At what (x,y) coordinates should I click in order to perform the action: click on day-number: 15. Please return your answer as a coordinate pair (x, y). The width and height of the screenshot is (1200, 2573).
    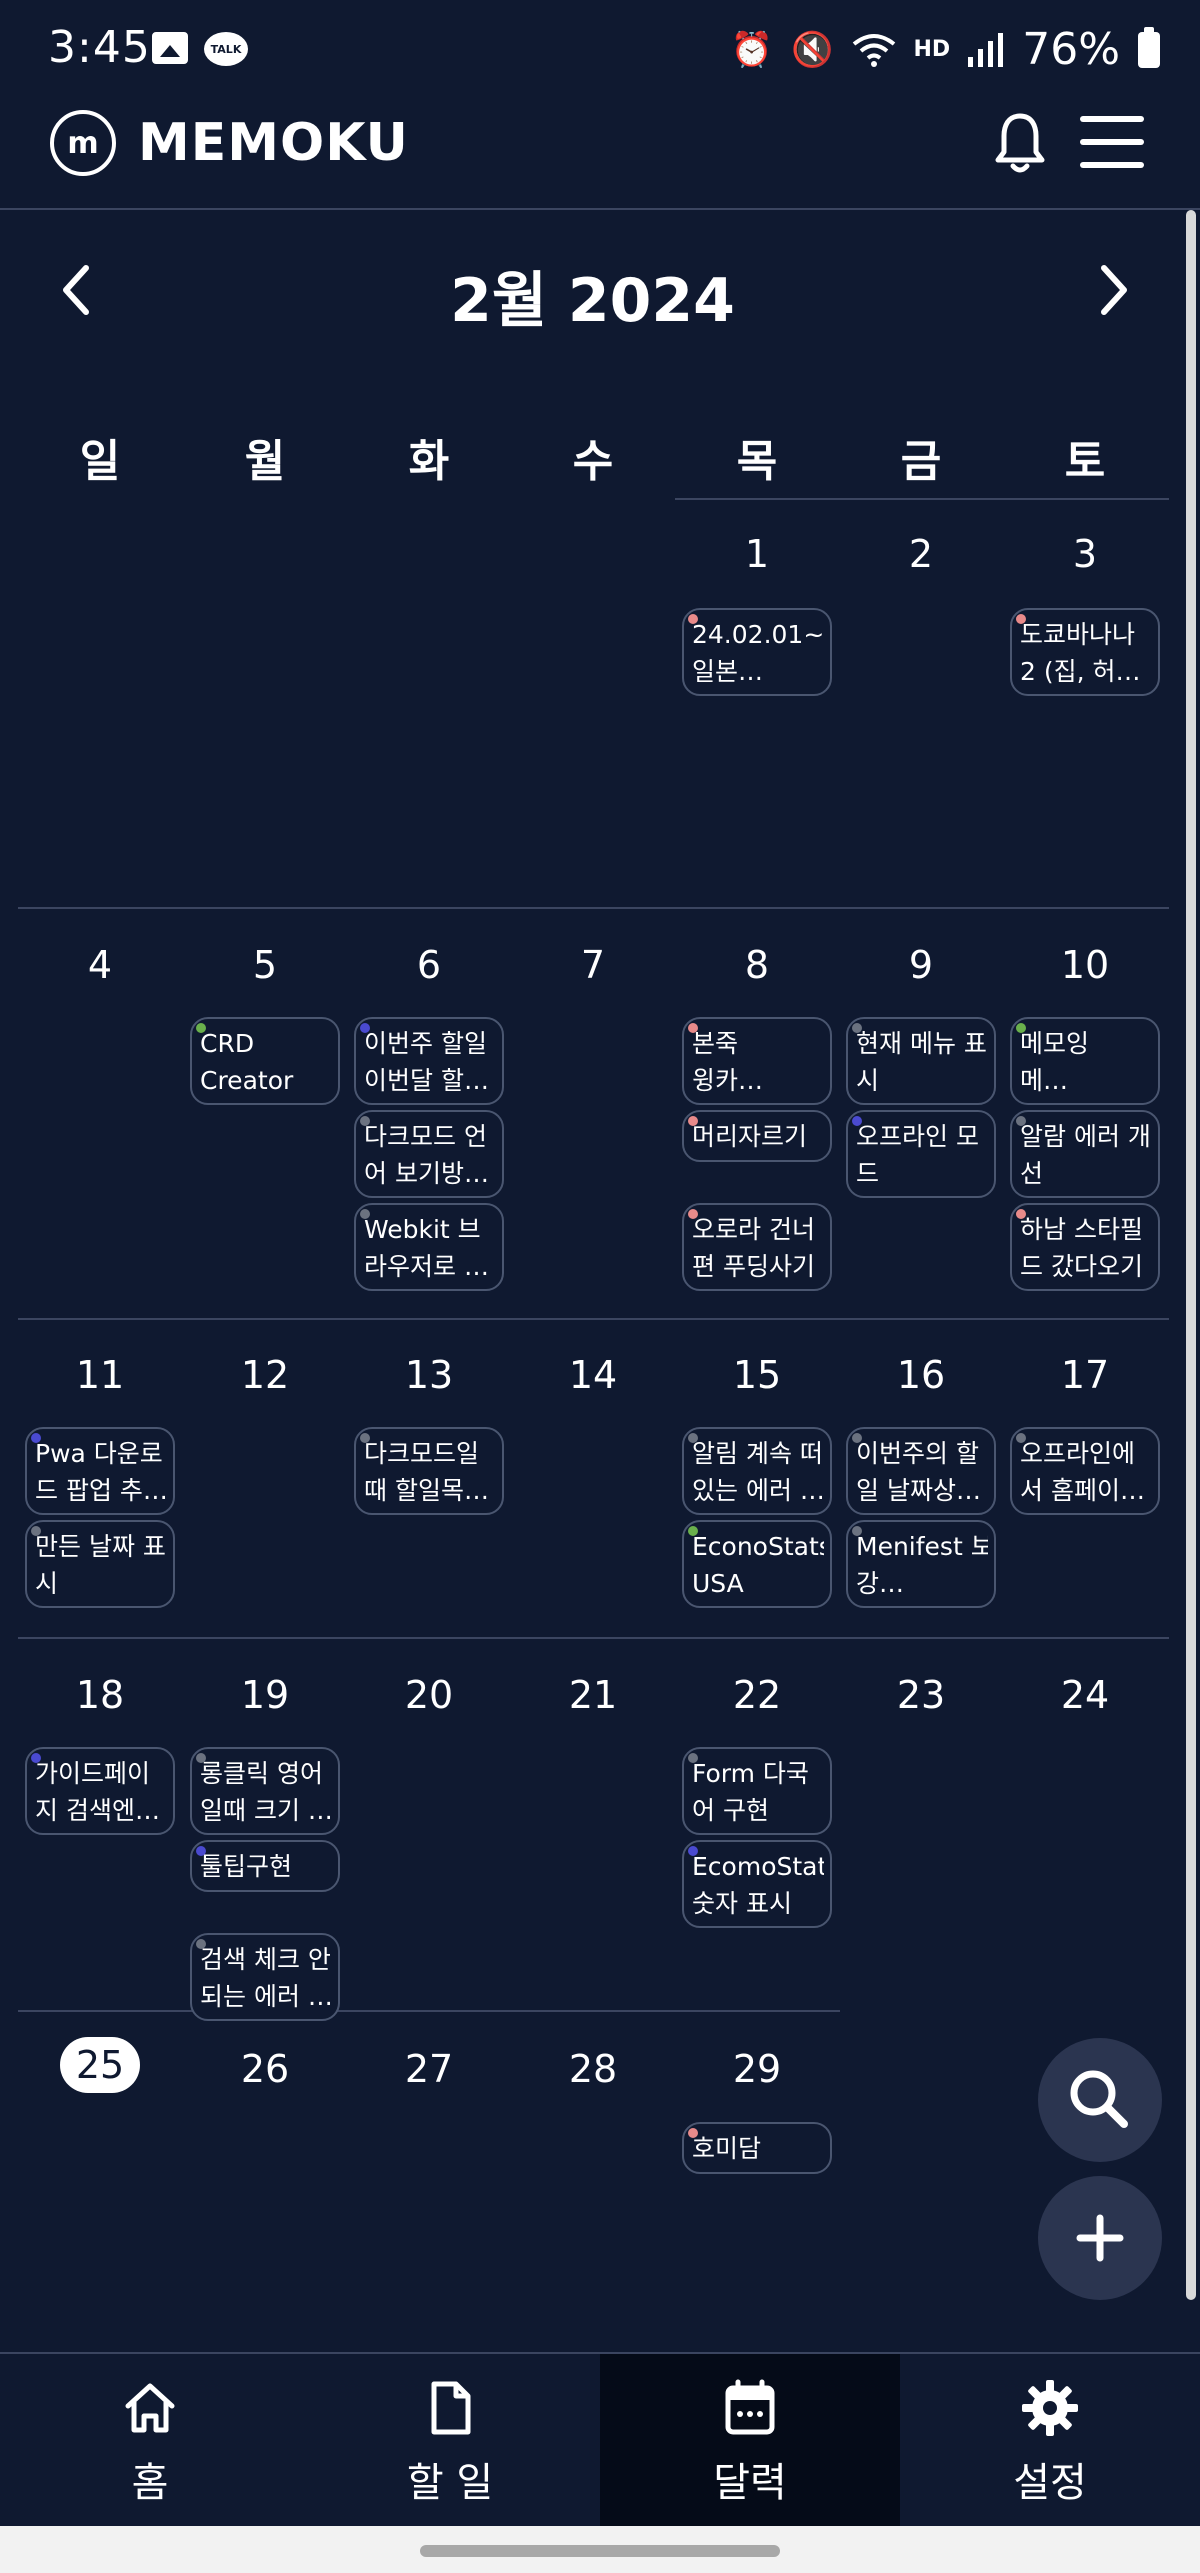
    Looking at the image, I should click on (757, 1375).